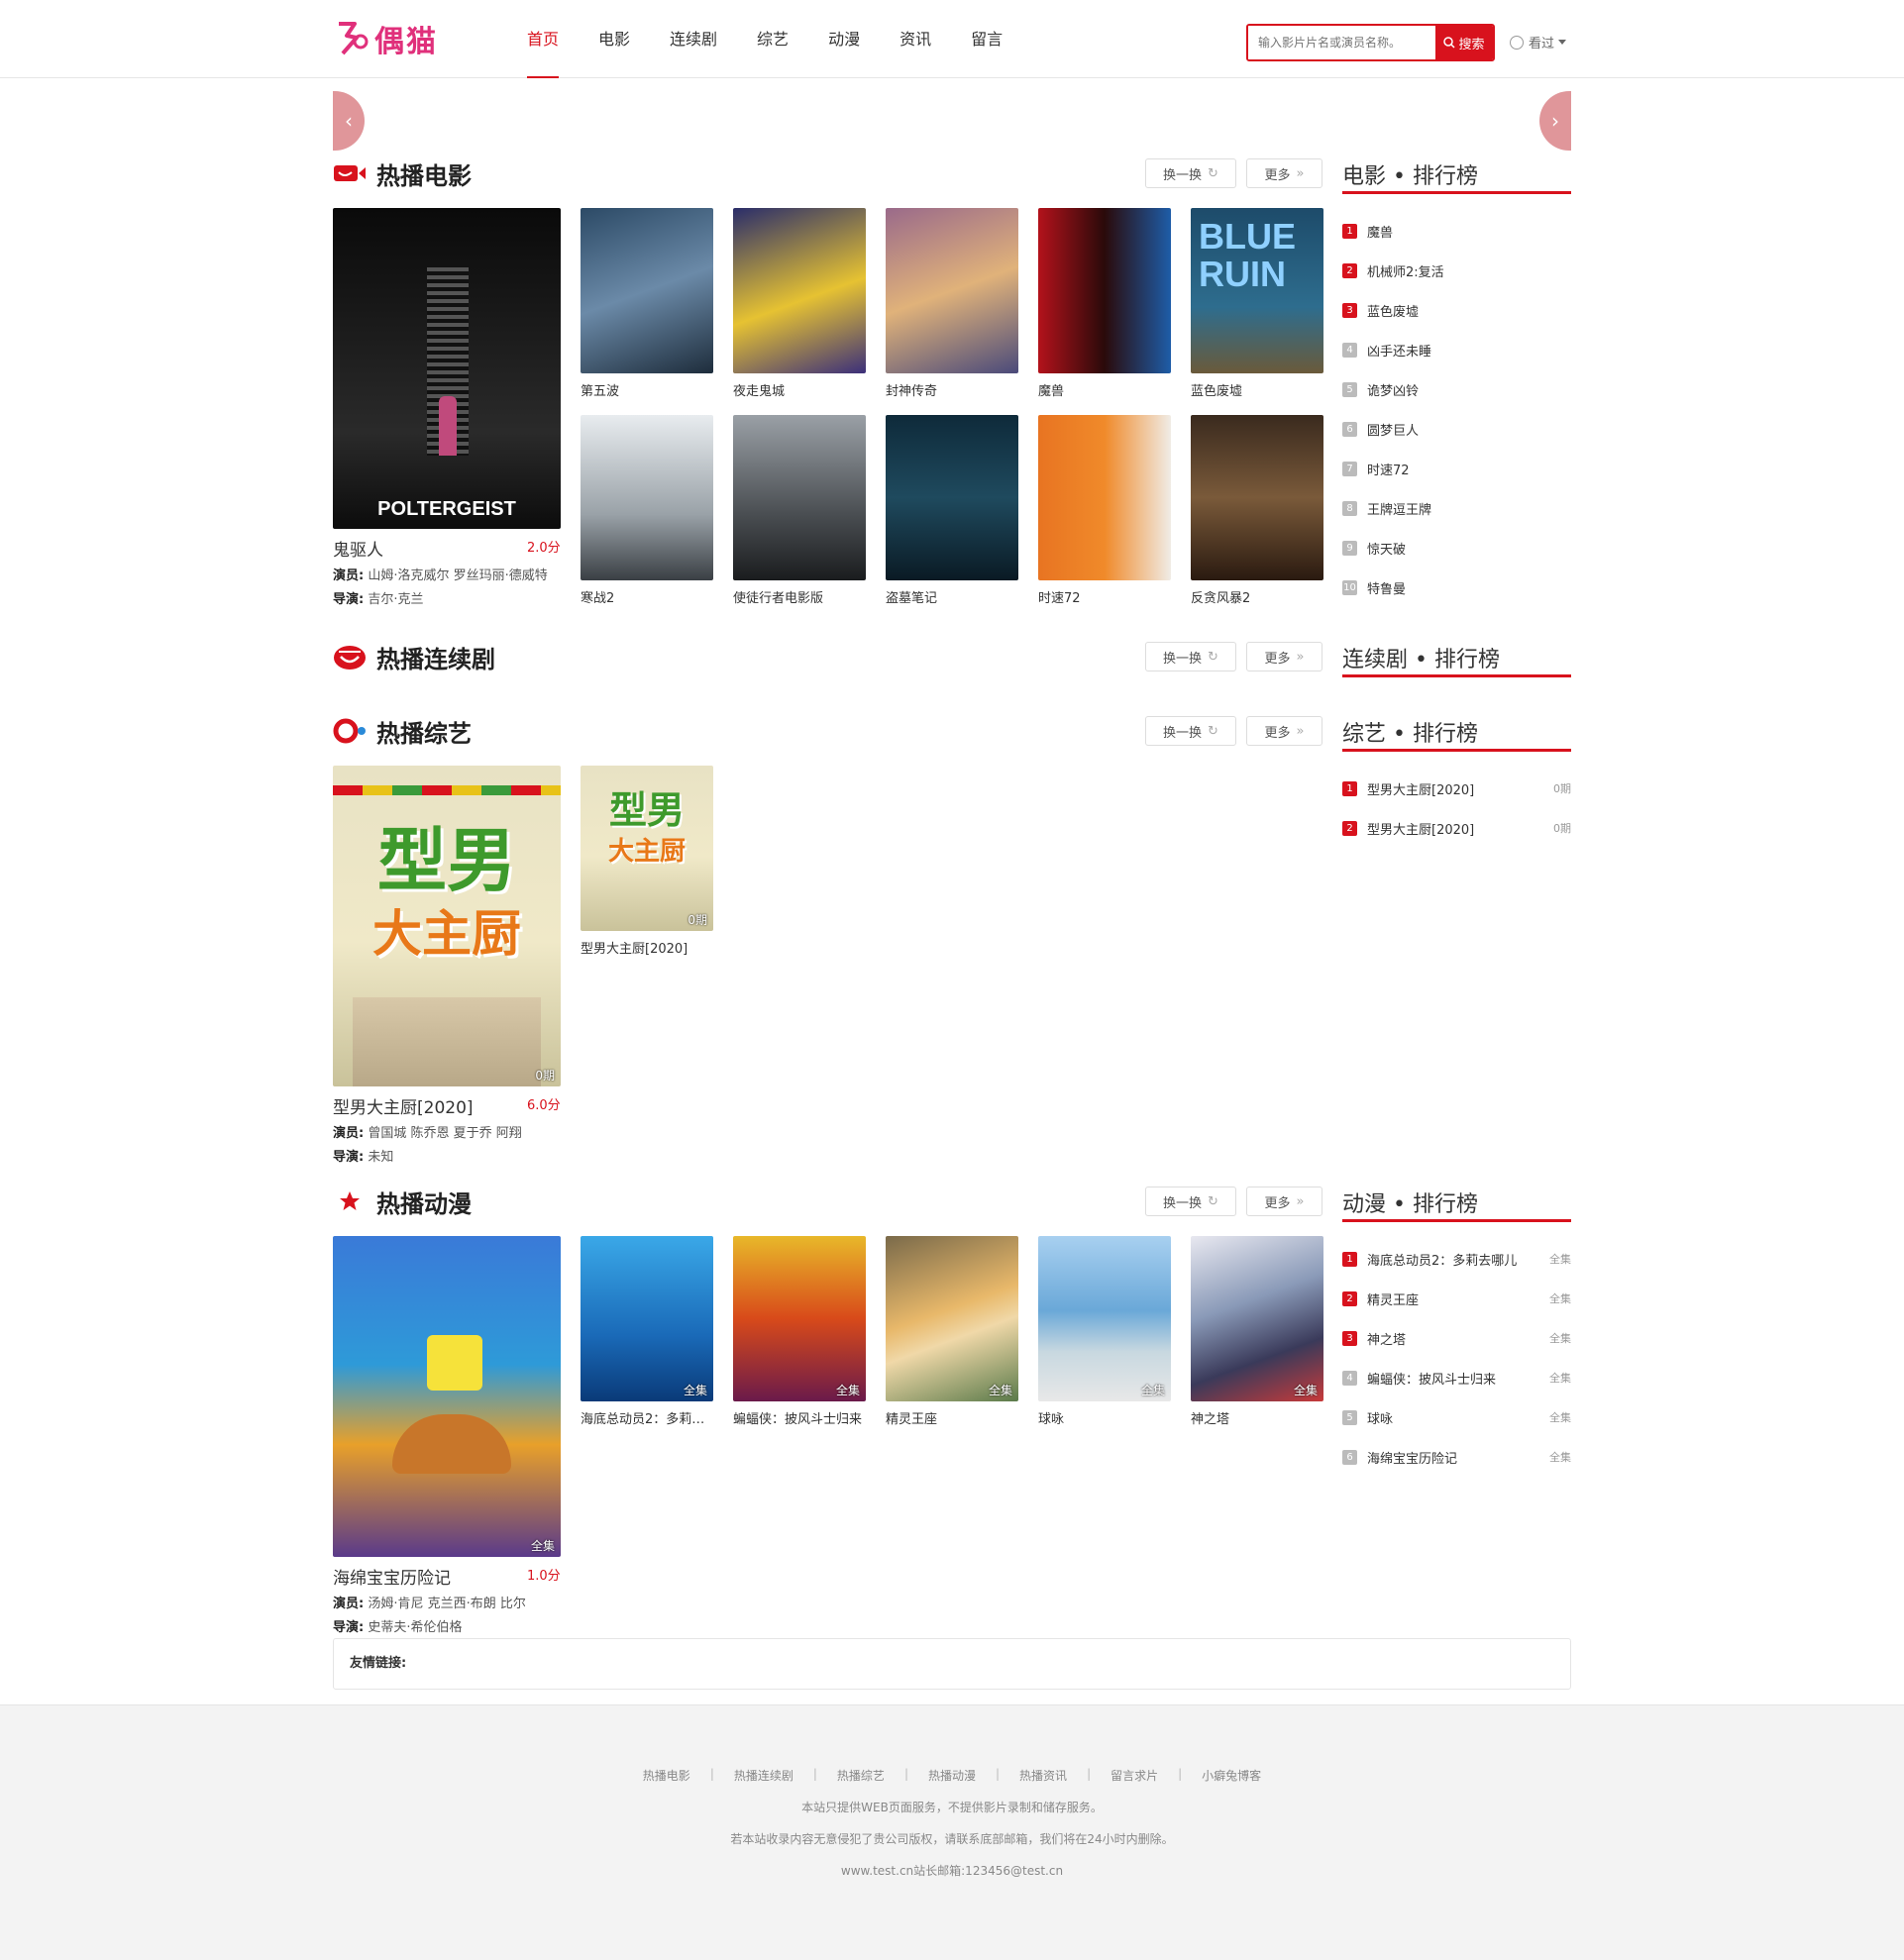 The image size is (1904, 1960). What do you see at coordinates (1349, 1457) in the screenshot?
I see `rank-number: 6` at bounding box center [1349, 1457].